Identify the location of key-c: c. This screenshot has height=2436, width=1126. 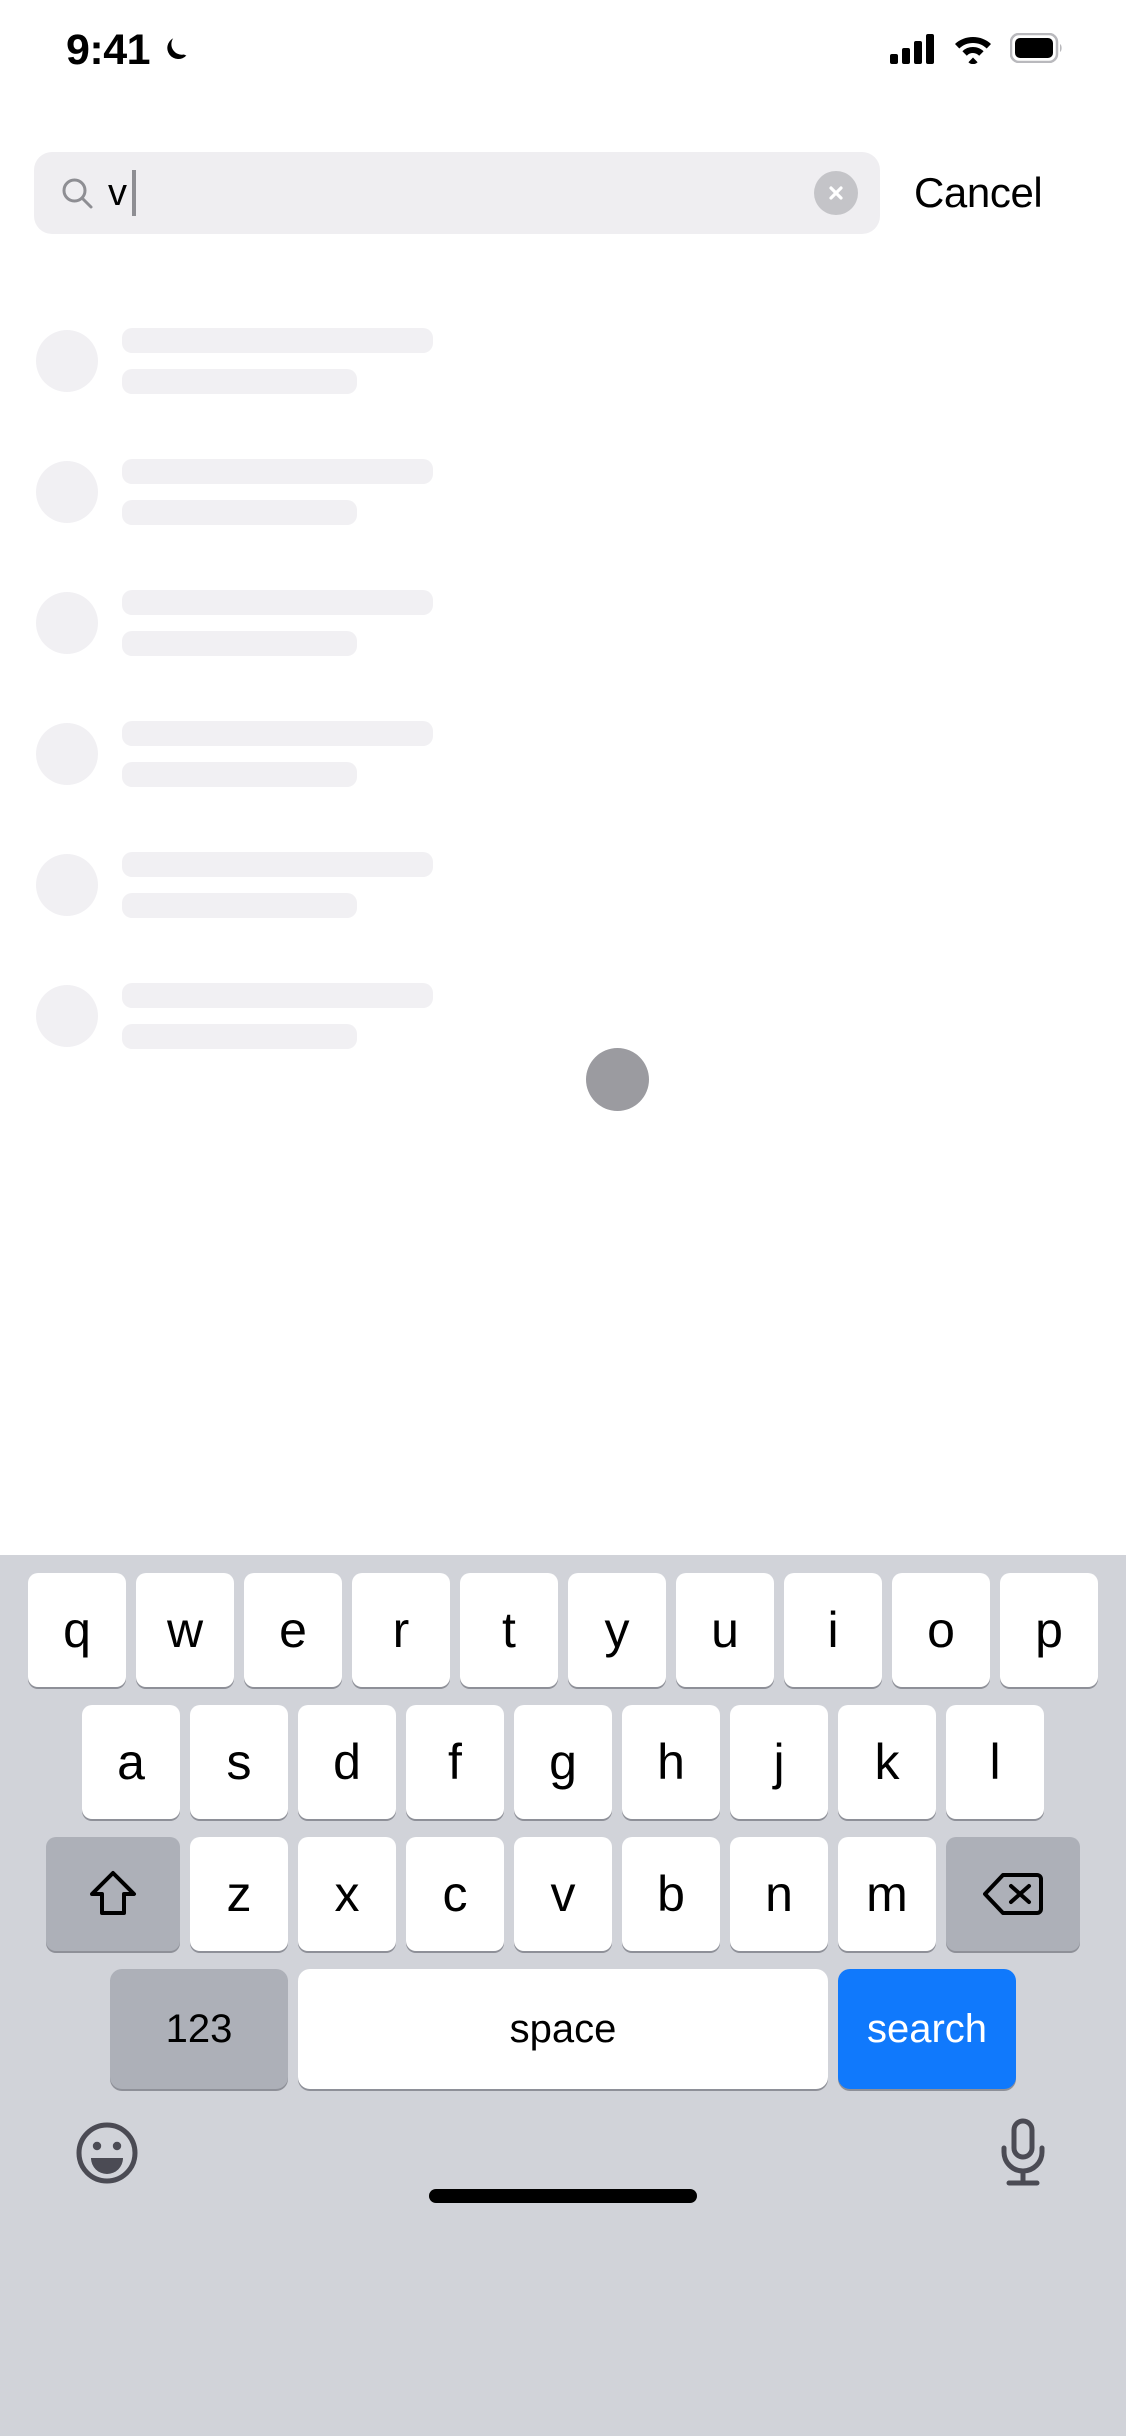
(455, 1894).